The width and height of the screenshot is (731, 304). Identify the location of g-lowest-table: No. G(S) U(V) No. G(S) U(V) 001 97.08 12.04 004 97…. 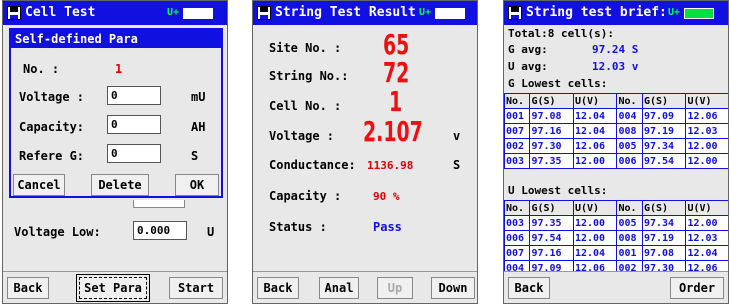
(616, 131).